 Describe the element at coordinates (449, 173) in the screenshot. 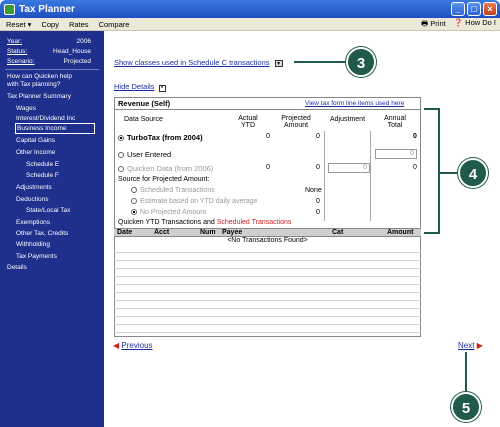

I see `callout-4-line-horiz` at that location.